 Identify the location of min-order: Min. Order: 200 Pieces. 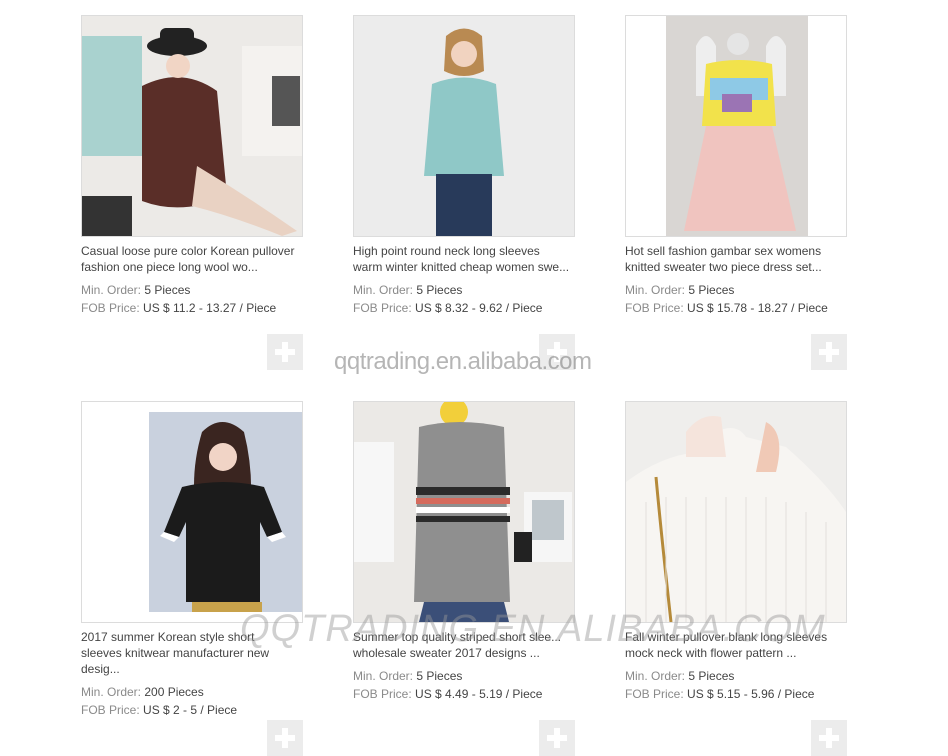
(142, 692).